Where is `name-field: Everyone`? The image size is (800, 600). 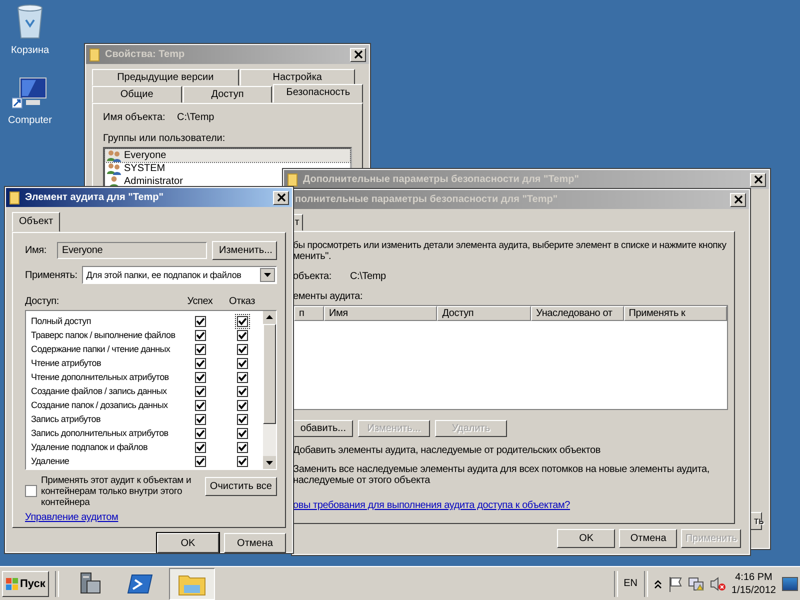
name-field: Everyone is located at coordinates (132, 250).